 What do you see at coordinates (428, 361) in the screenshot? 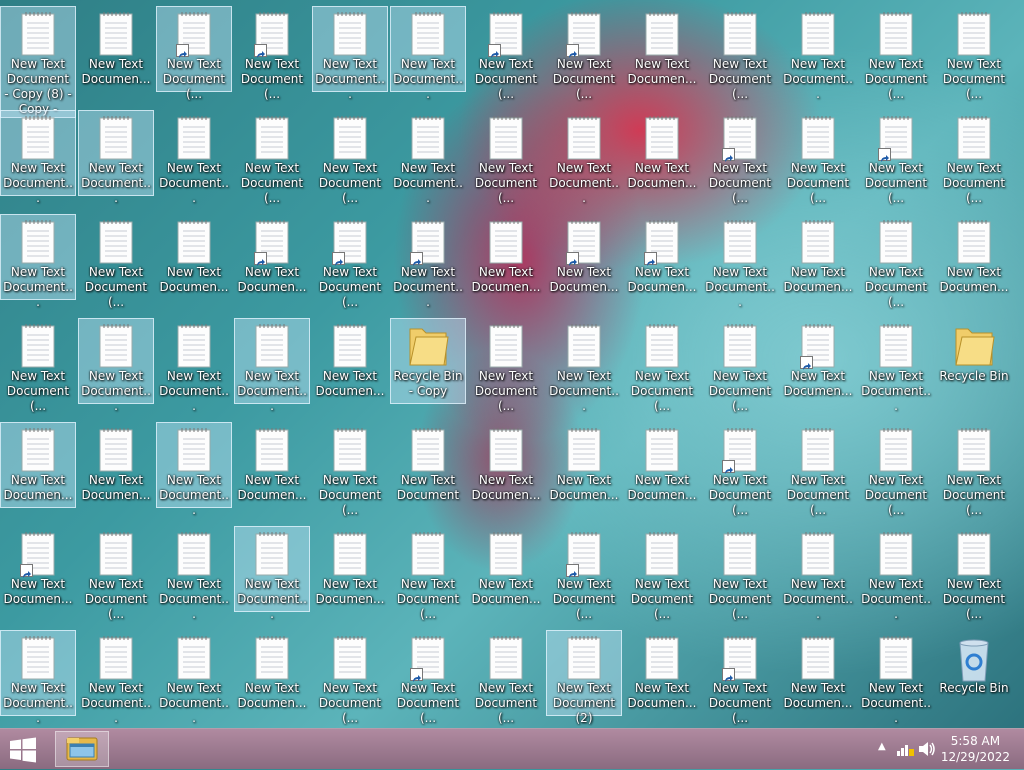
I see `desktop-icon: Recycle Bin - Copy` at bounding box center [428, 361].